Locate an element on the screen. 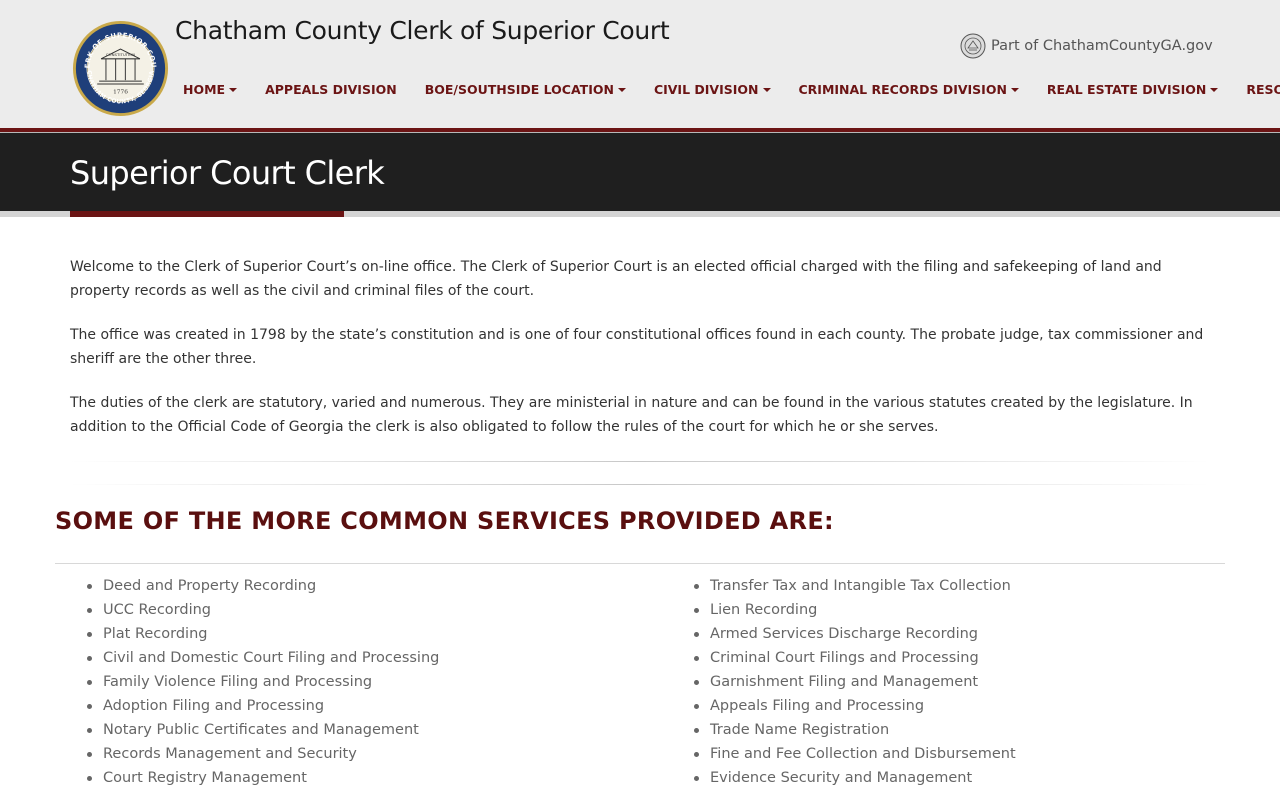 The image size is (1280, 800). page-title: Superior Court Clerk is located at coordinates (227, 173).